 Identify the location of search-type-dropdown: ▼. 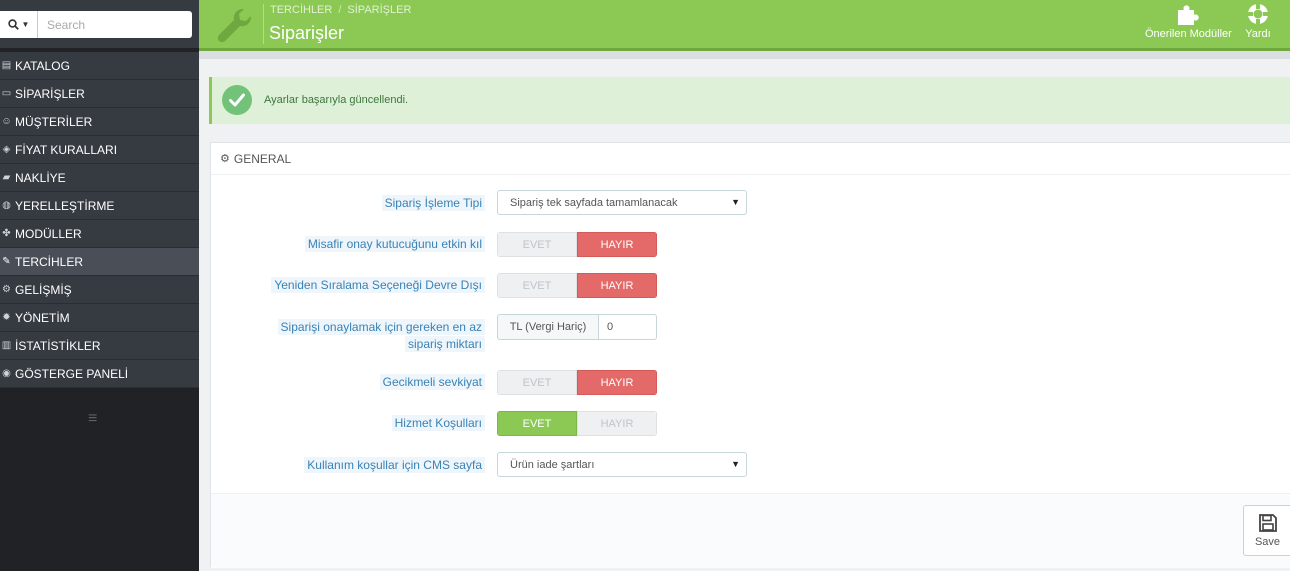
(19, 24).